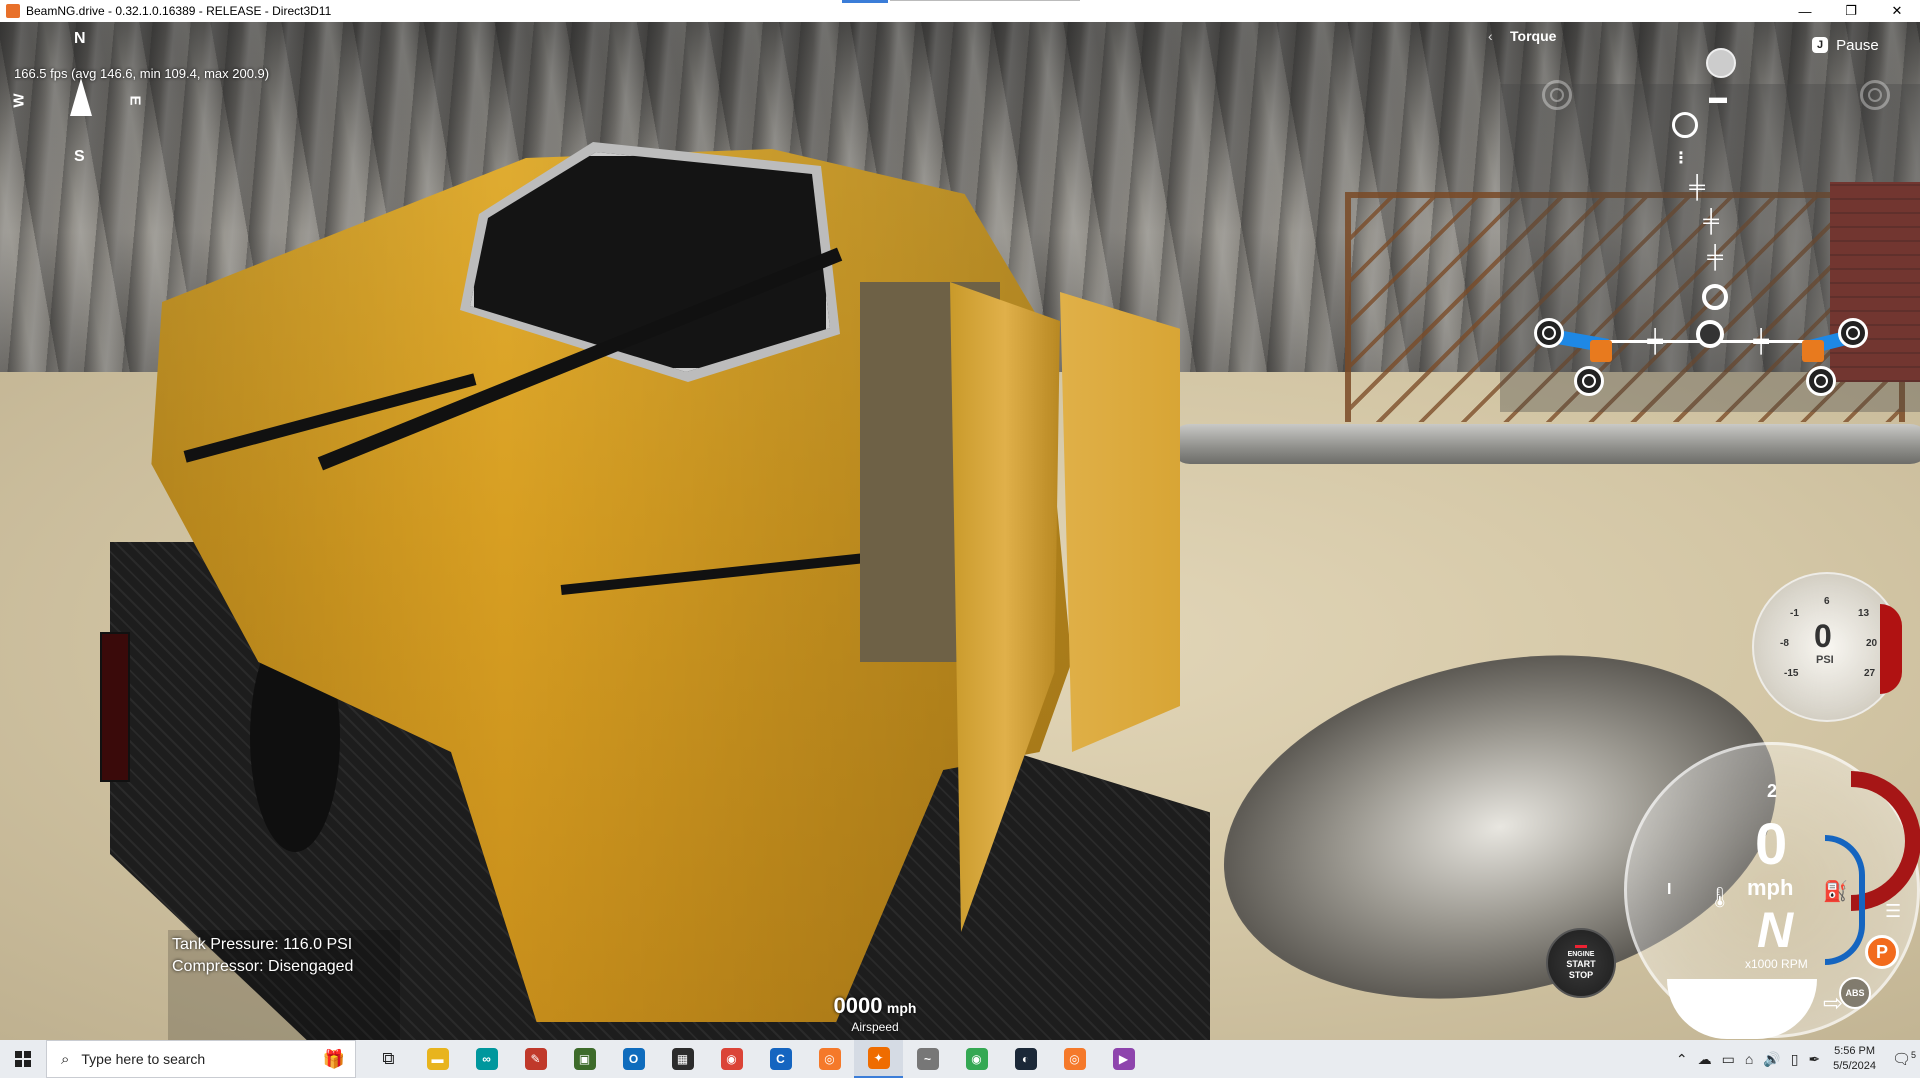  What do you see at coordinates (1721, 63) in the screenshot?
I see `power-source-icon` at bounding box center [1721, 63].